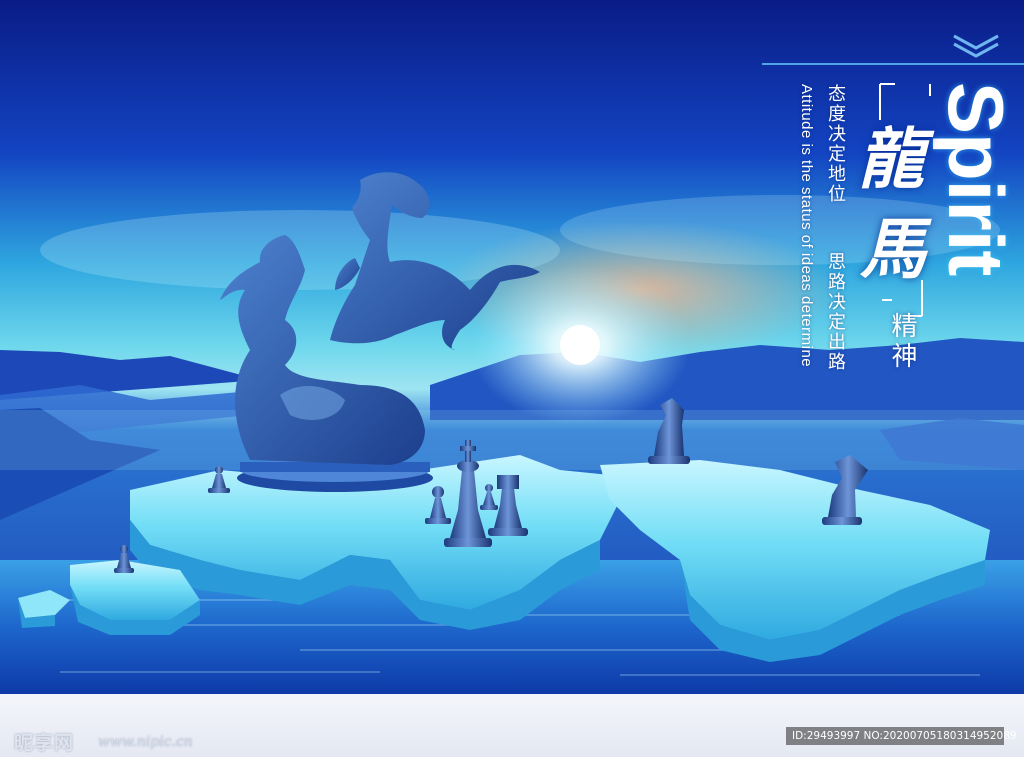 This screenshot has height=757, width=1024. What do you see at coordinates (893, 249) in the screenshot?
I see `calligraphy-char-horse: 馬` at bounding box center [893, 249].